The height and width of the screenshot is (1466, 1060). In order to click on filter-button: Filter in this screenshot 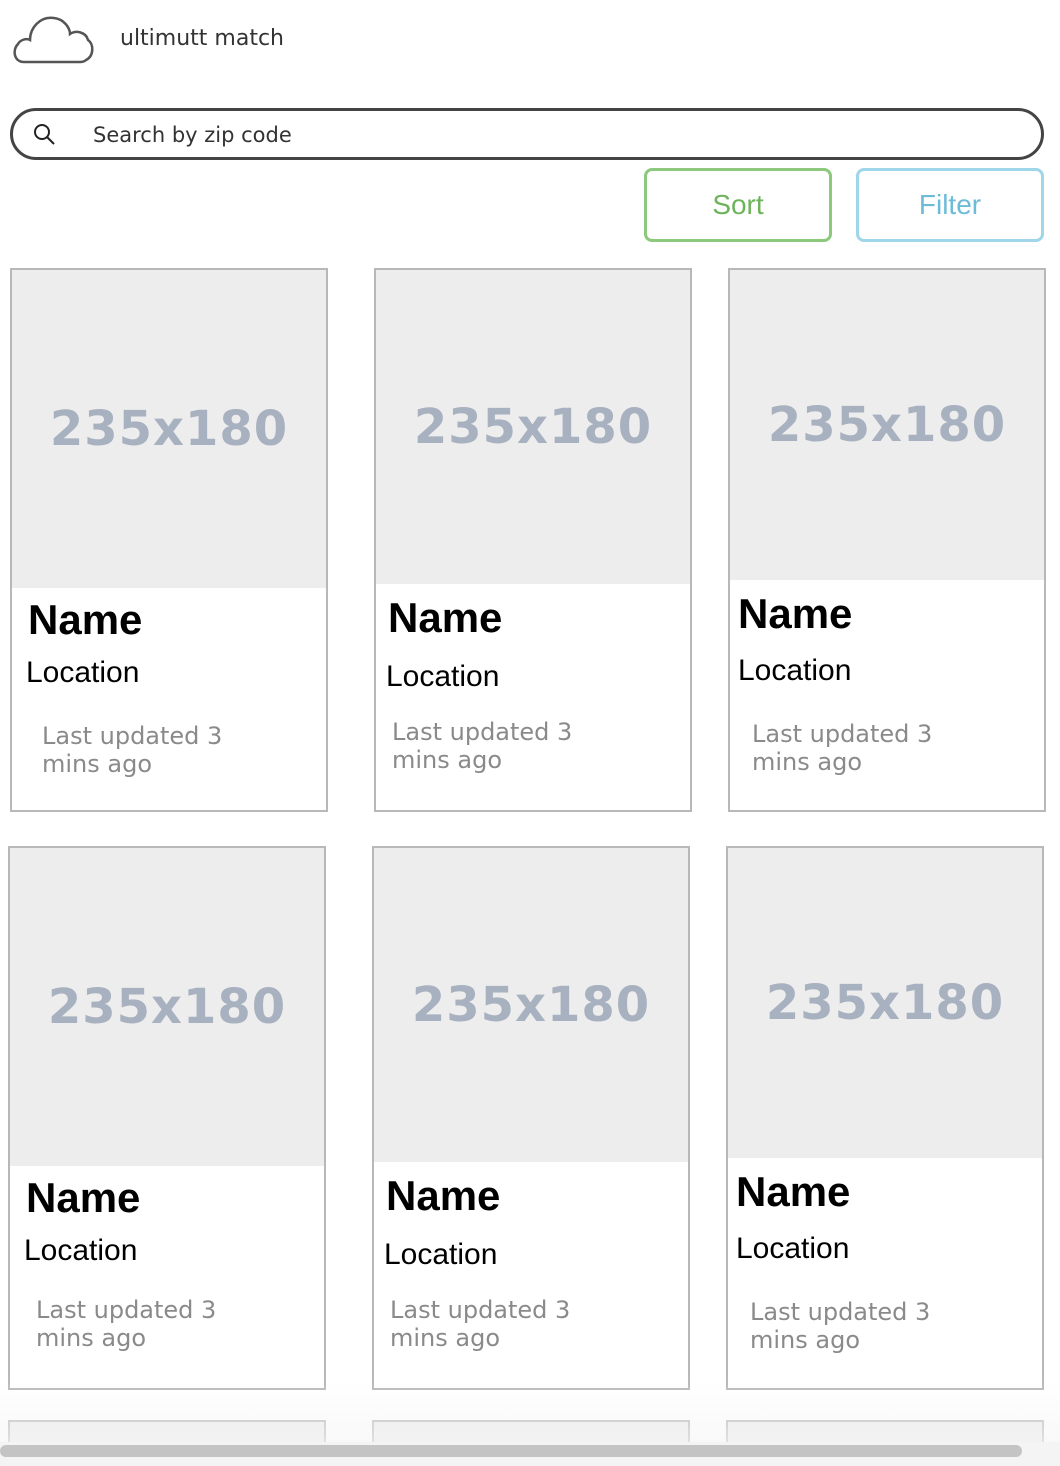, I will do `click(950, 205)`.